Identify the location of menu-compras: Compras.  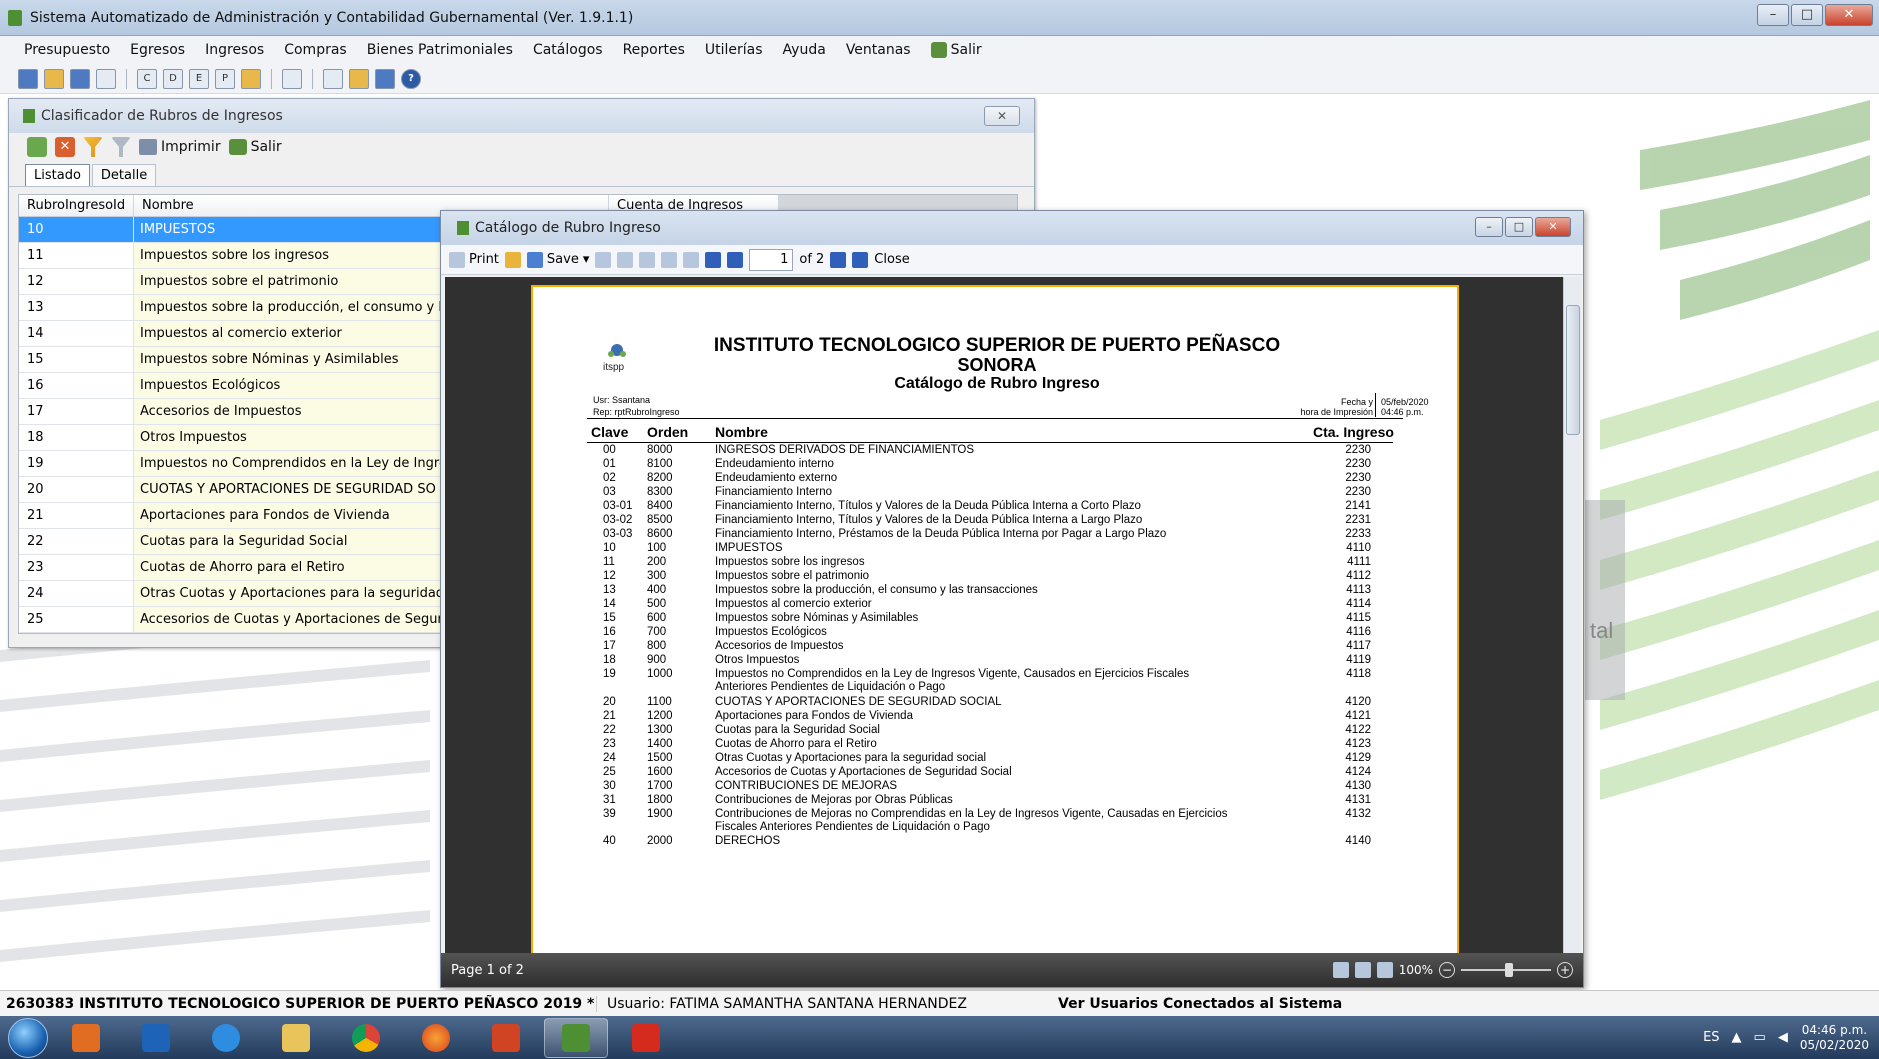
(315, 50).